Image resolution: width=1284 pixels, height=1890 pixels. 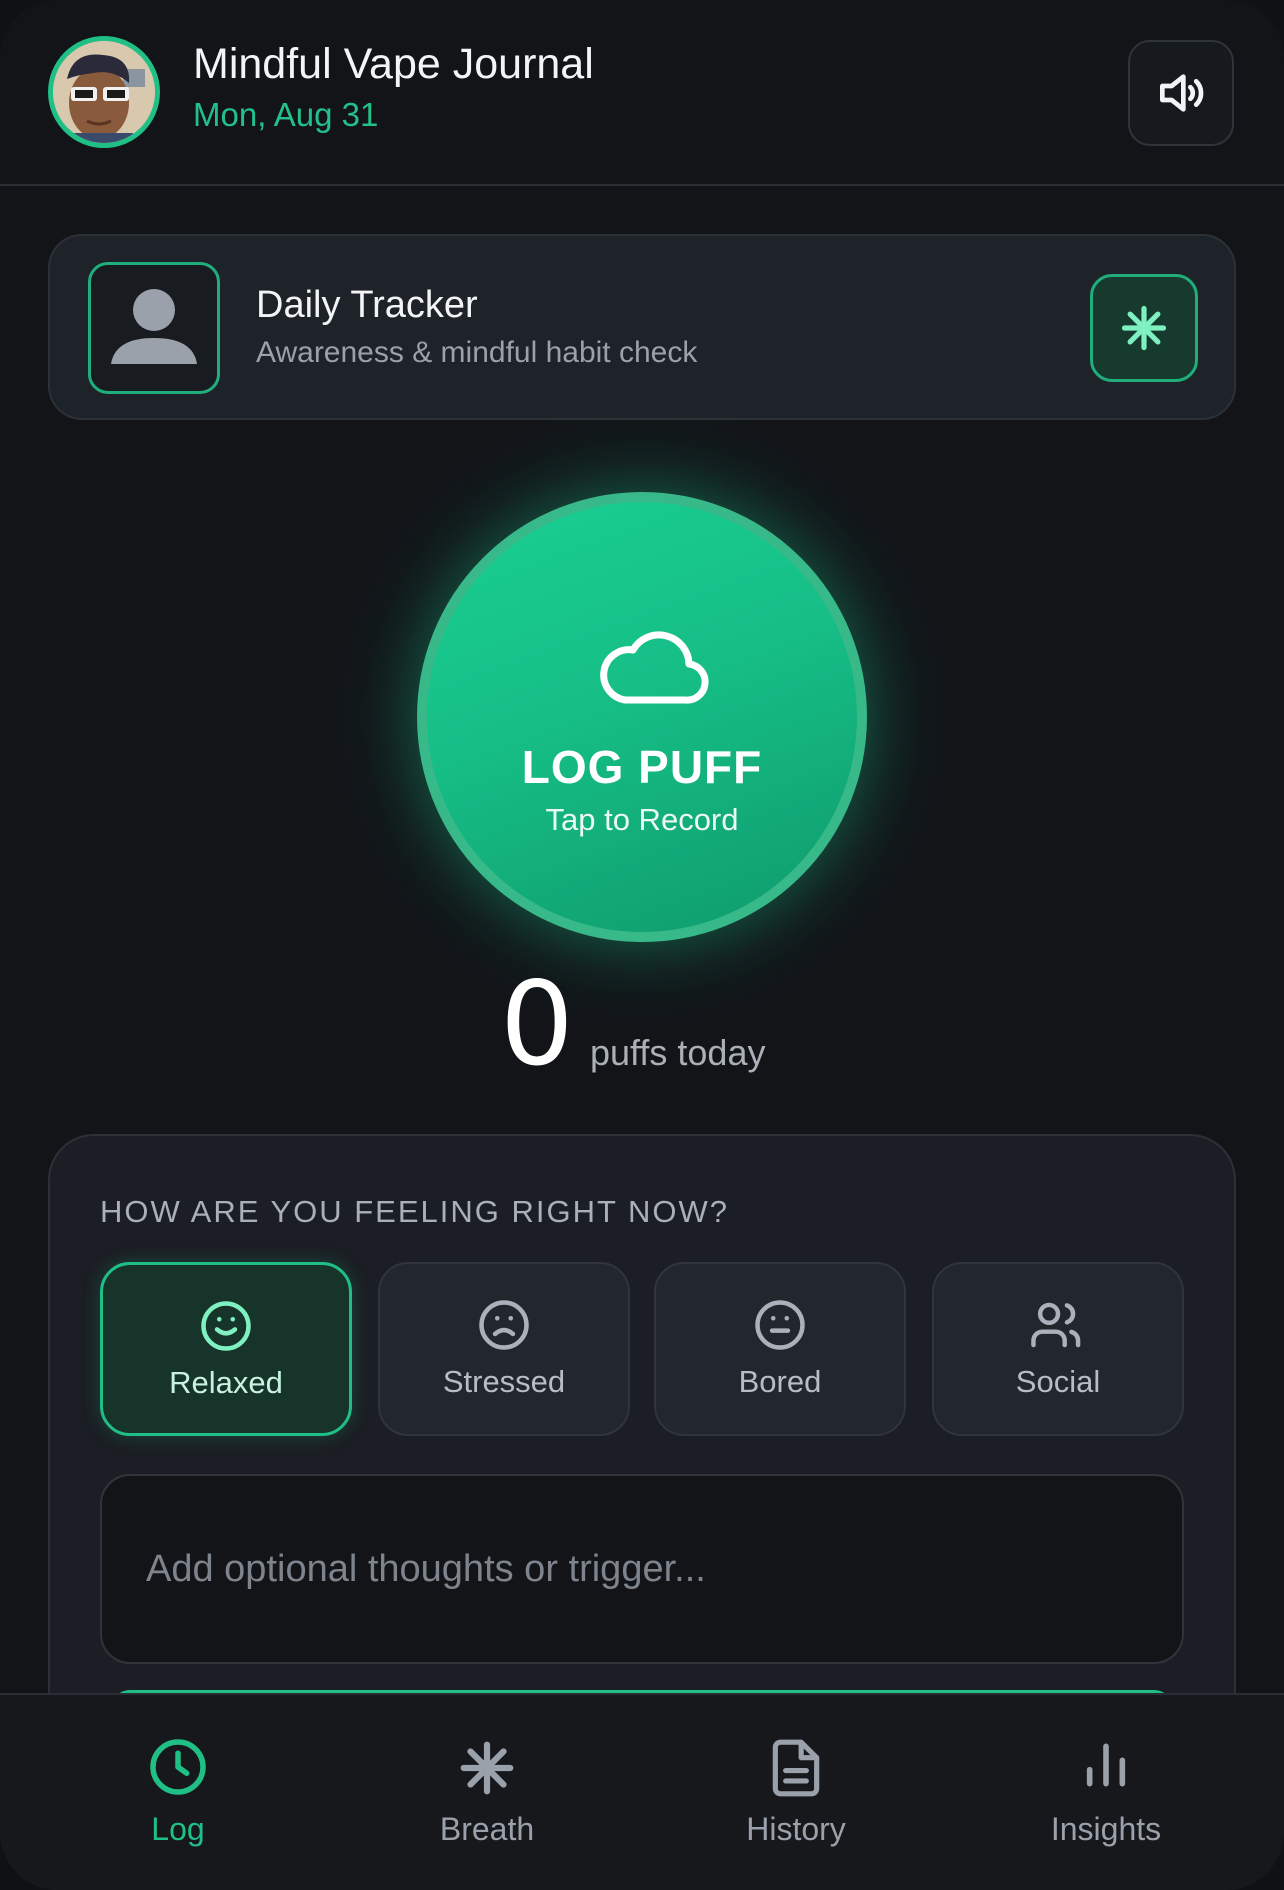 I want to click on app-header: Mindful Vape Journal Mon, Aug 31, so click(x=642, y=93).